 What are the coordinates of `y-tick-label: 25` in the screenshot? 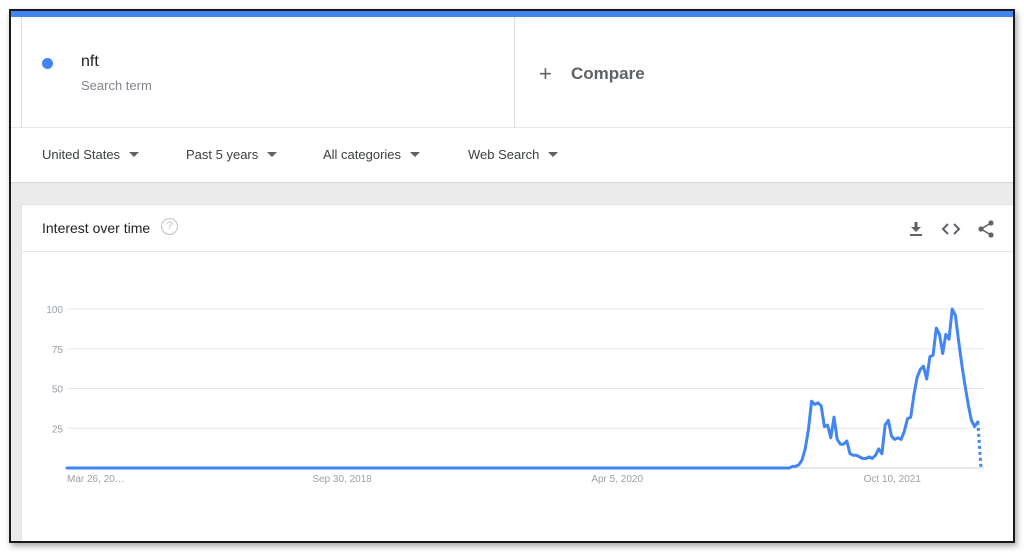 It's located at (58, 429).